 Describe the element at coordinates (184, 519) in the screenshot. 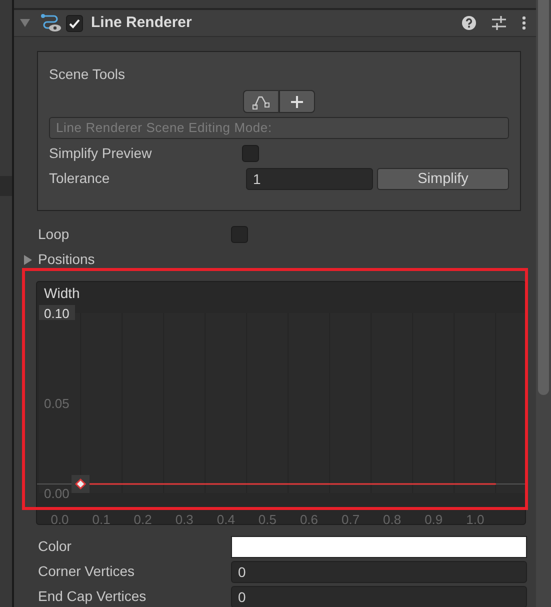

I see `x-axis-label: 0.3` at that location.